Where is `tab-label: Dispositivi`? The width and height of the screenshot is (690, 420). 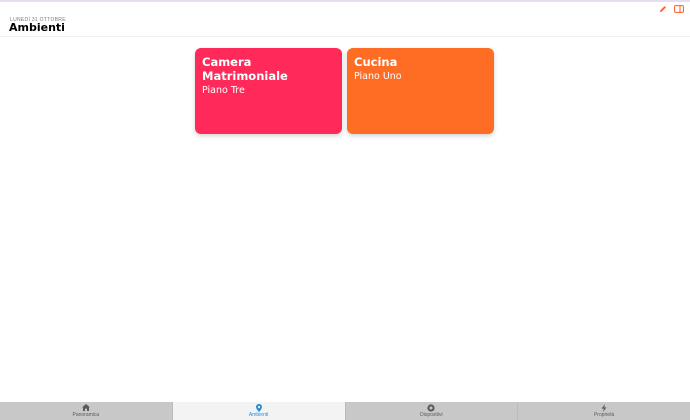
tab-label: Dispositivi is located at coordinates (431, 414).